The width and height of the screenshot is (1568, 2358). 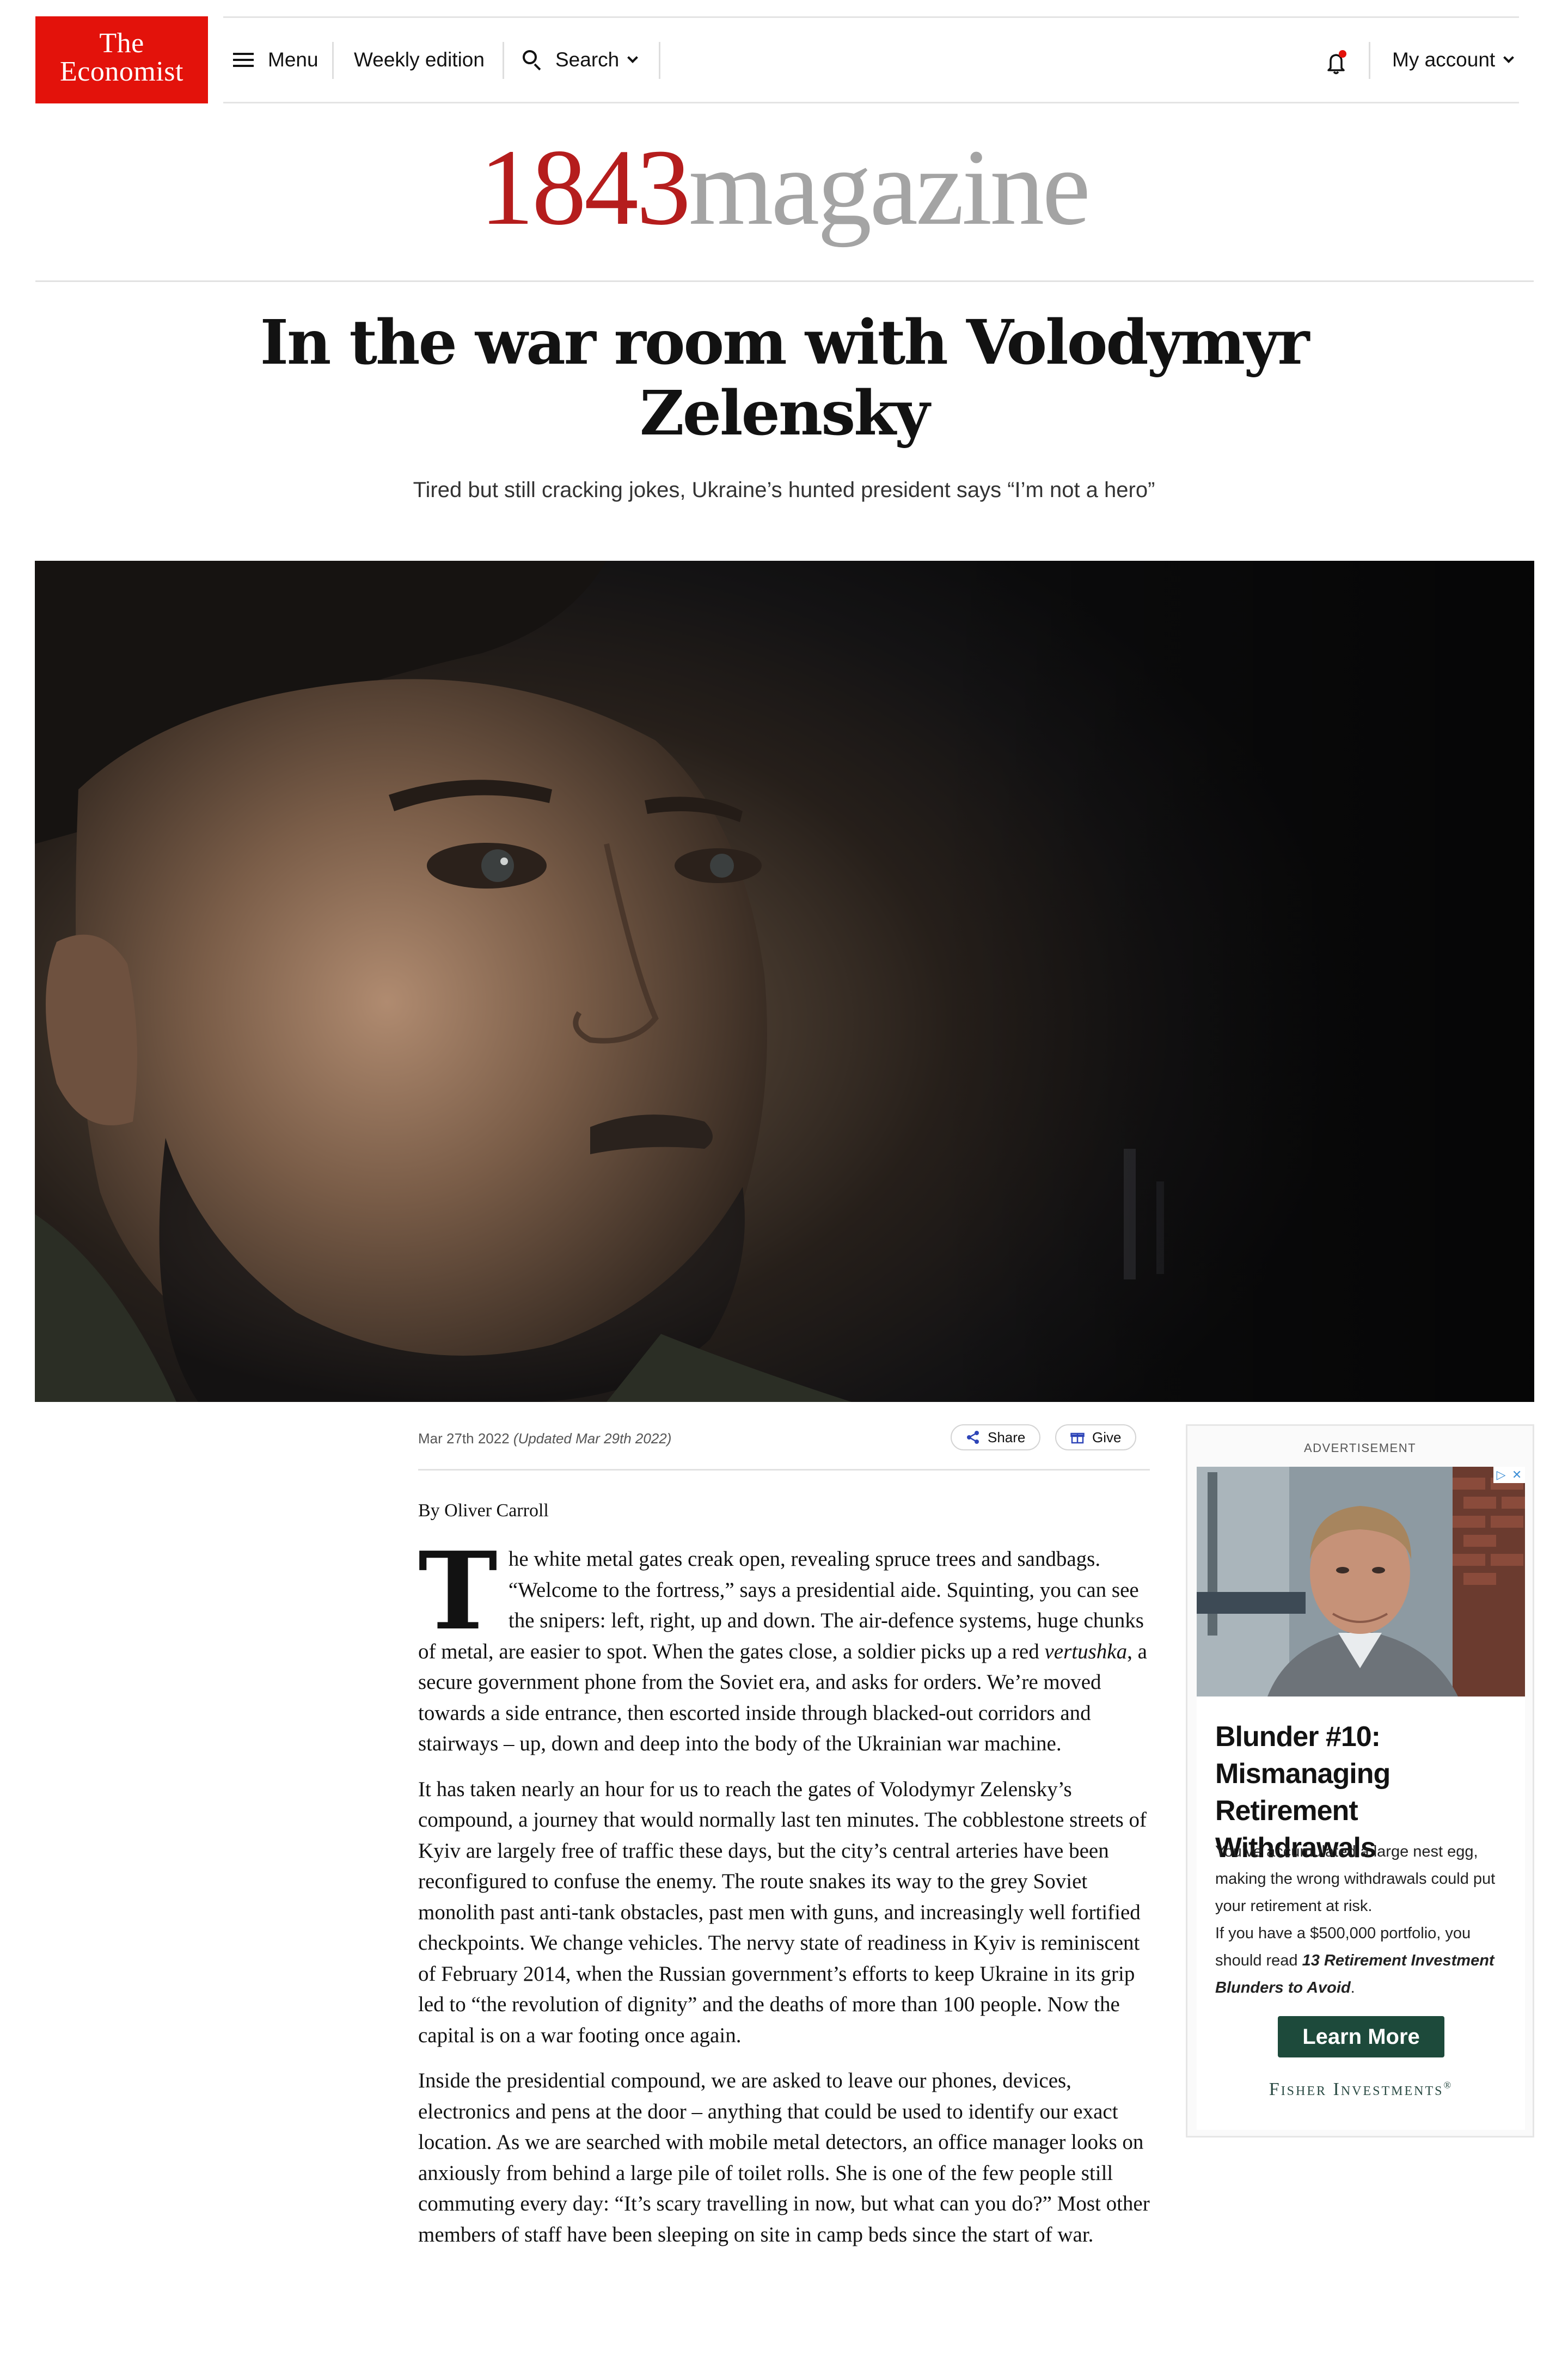 What do you see at coordinates (1336, 62) in the screenshot?
I see `bell-icon` at bounding box center [1336, 62].